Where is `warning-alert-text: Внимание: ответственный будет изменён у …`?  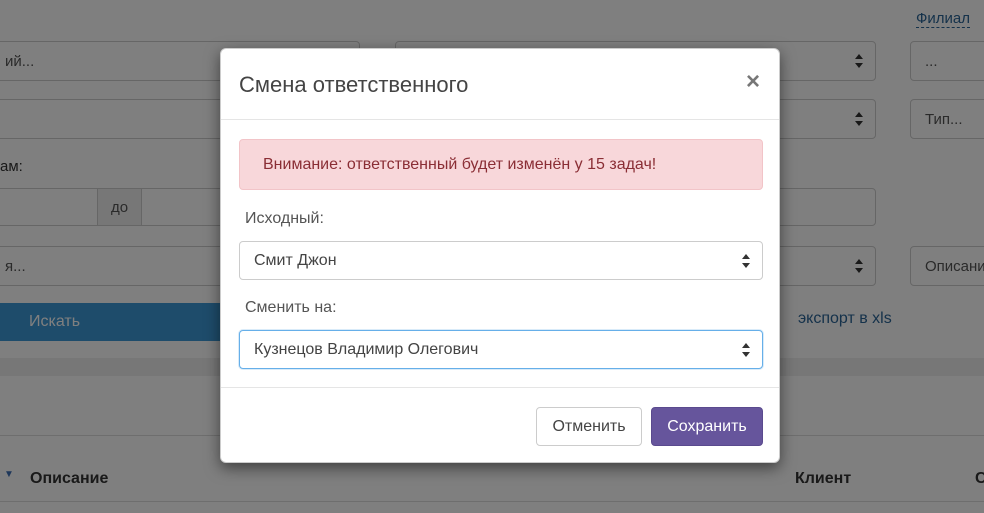 warning-alert-text: Внимание: ответственный будет изменён у … is located at coordinates (460, 164).